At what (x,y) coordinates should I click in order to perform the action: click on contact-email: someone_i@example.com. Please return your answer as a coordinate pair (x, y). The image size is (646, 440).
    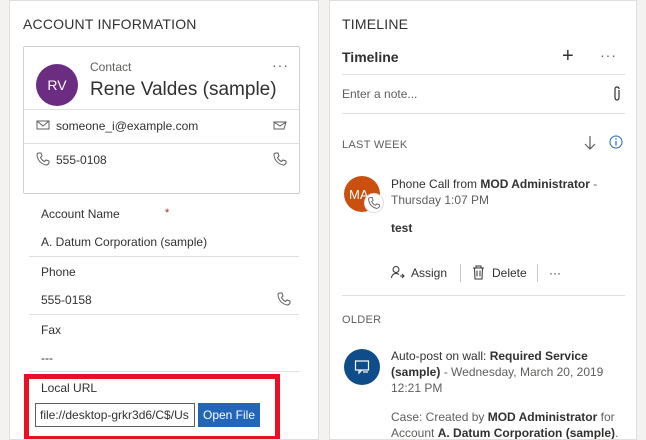
    Looking at the image, I should click on (127, 126).